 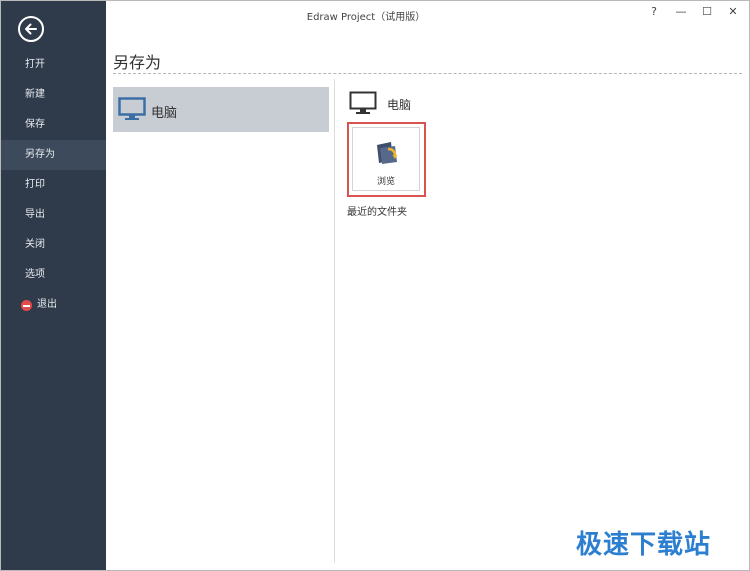 I want to click on watermark-text: 极速下载站, so click(x=644, y=545).